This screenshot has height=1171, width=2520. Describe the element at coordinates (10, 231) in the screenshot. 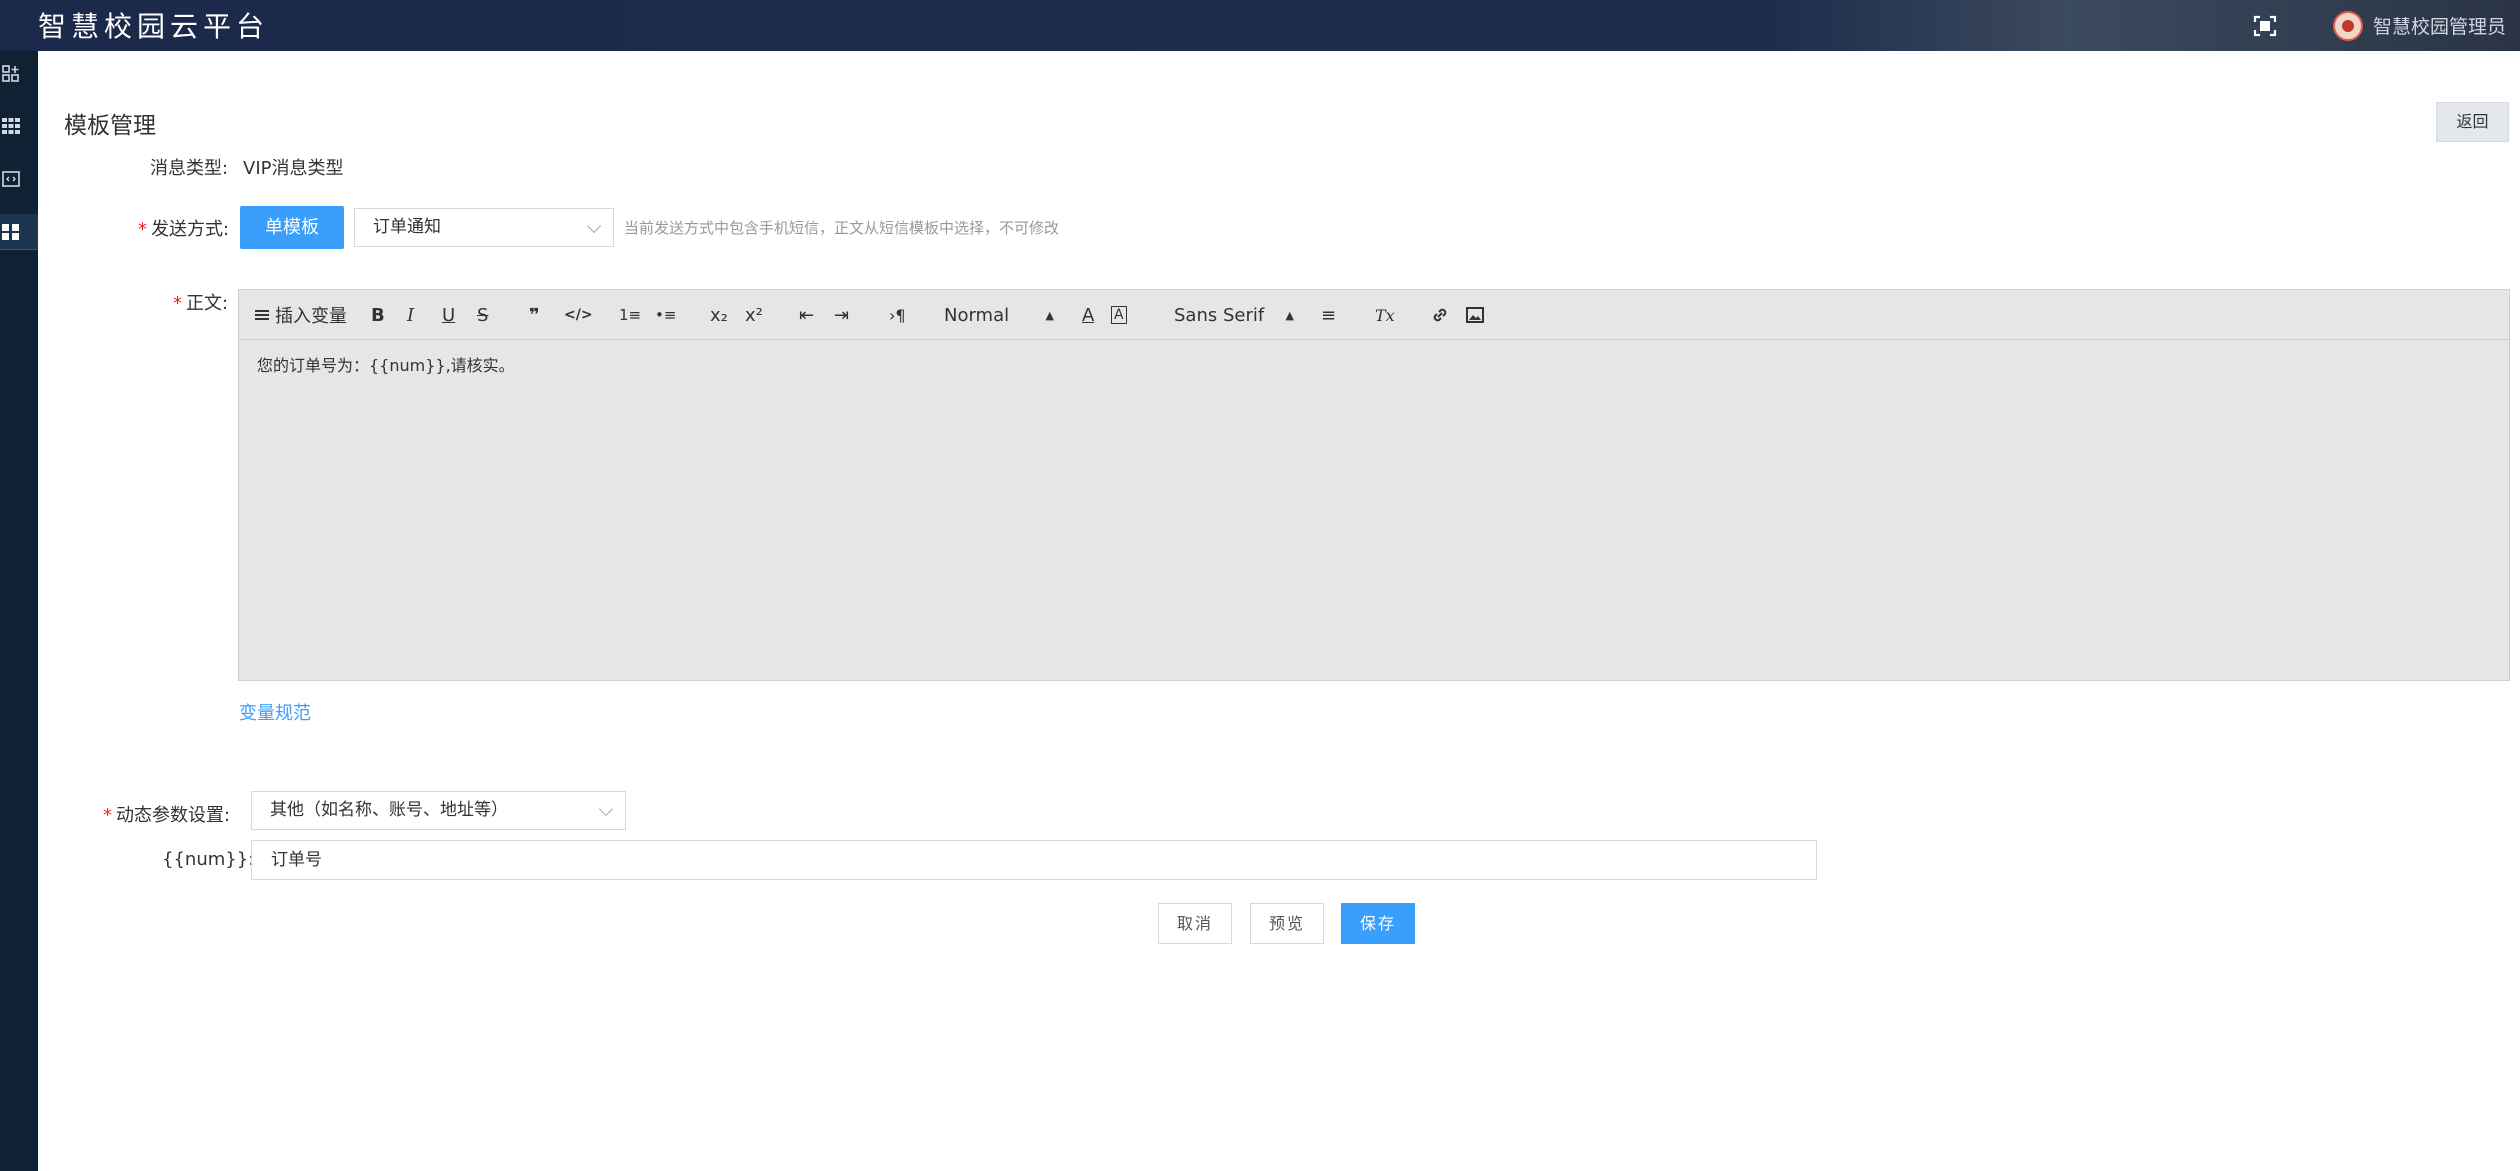

I see `dashboard-icon` at that location.